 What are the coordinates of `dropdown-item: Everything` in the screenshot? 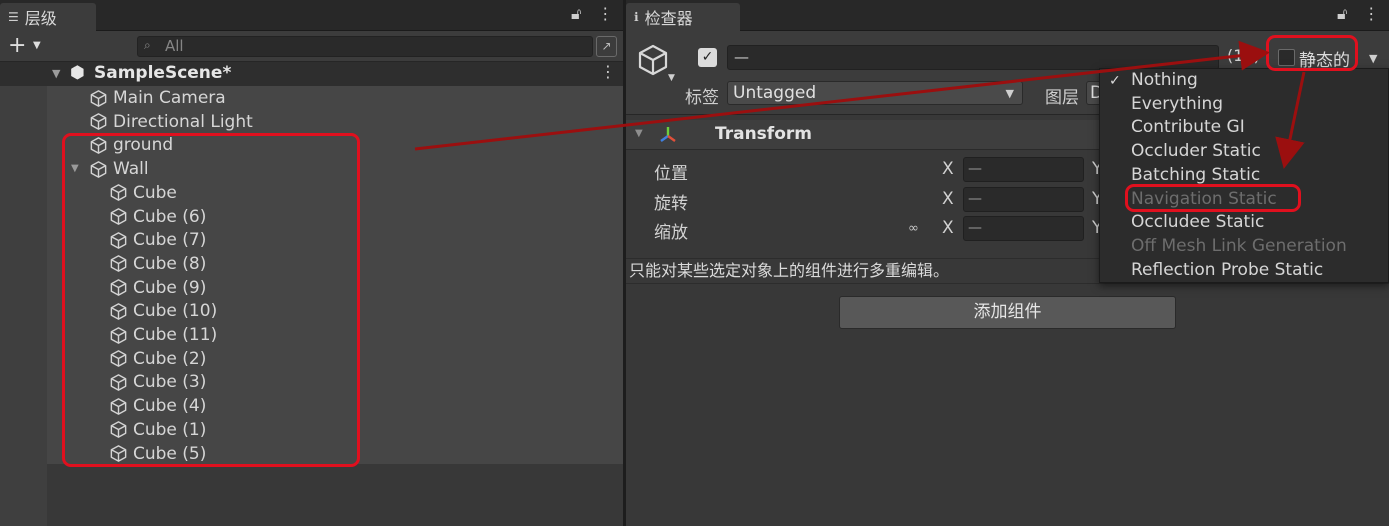 It's located at (1177, 104).